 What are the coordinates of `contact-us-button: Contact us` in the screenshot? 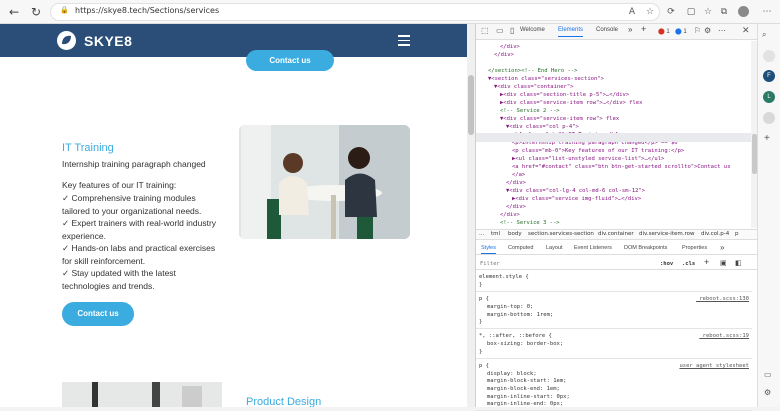 It's located at (98, 314).